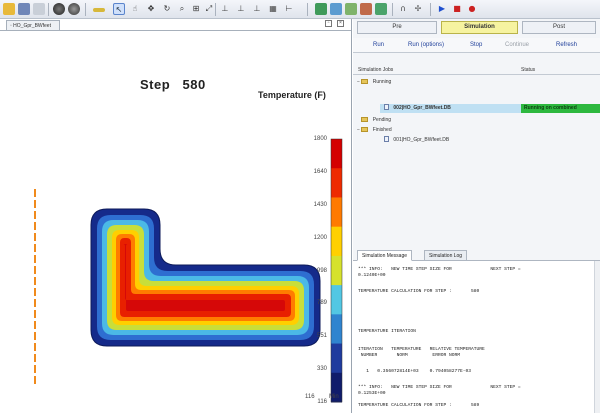  I want to click on tab-simulation-log: Simulation Log, so click(446, 255).